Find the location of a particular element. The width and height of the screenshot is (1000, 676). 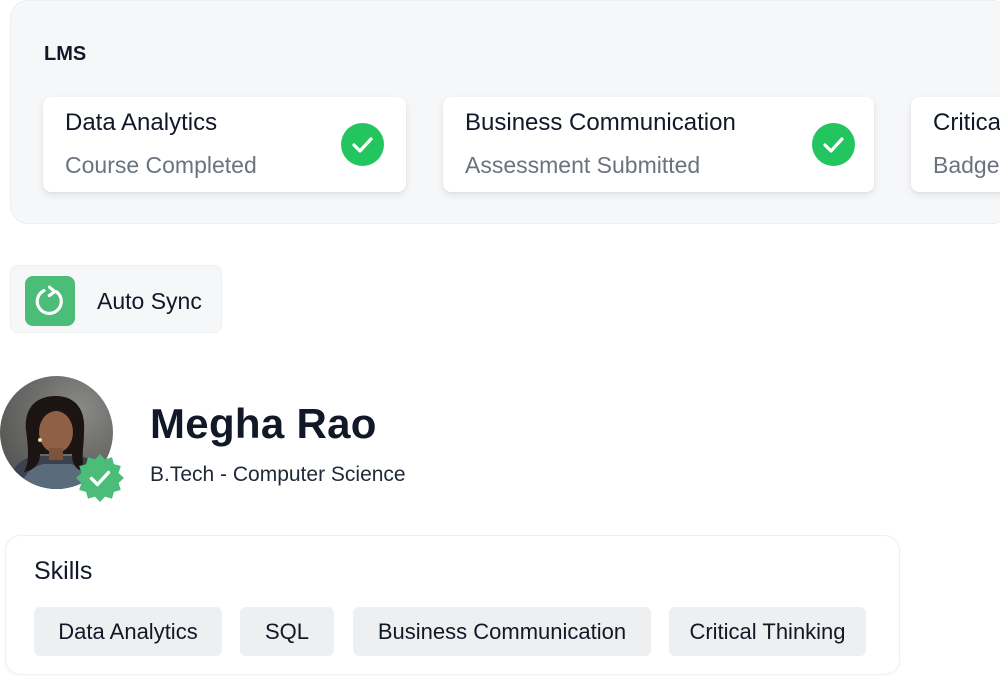

lms-card-critical-thinking: Critical Thinking Badge Earned is located at coordinates (955, 144).